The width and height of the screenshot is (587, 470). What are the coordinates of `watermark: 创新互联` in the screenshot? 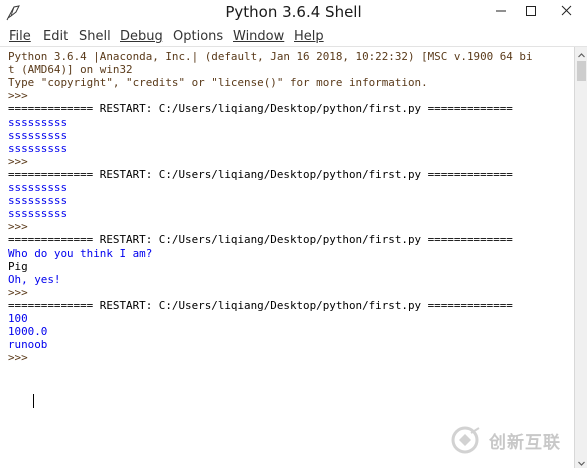 It's located at (513, 440).